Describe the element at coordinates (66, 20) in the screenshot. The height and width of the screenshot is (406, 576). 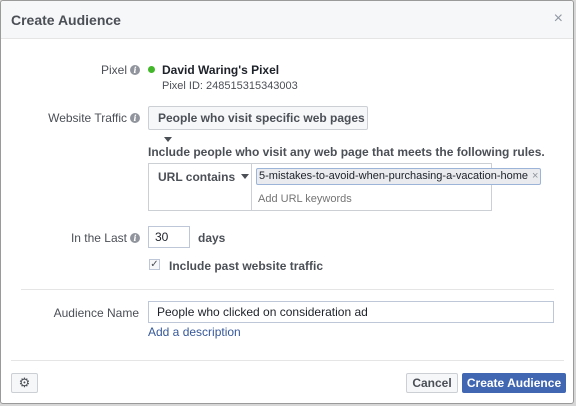
I see `dialog-title: Create Audience` at that location.